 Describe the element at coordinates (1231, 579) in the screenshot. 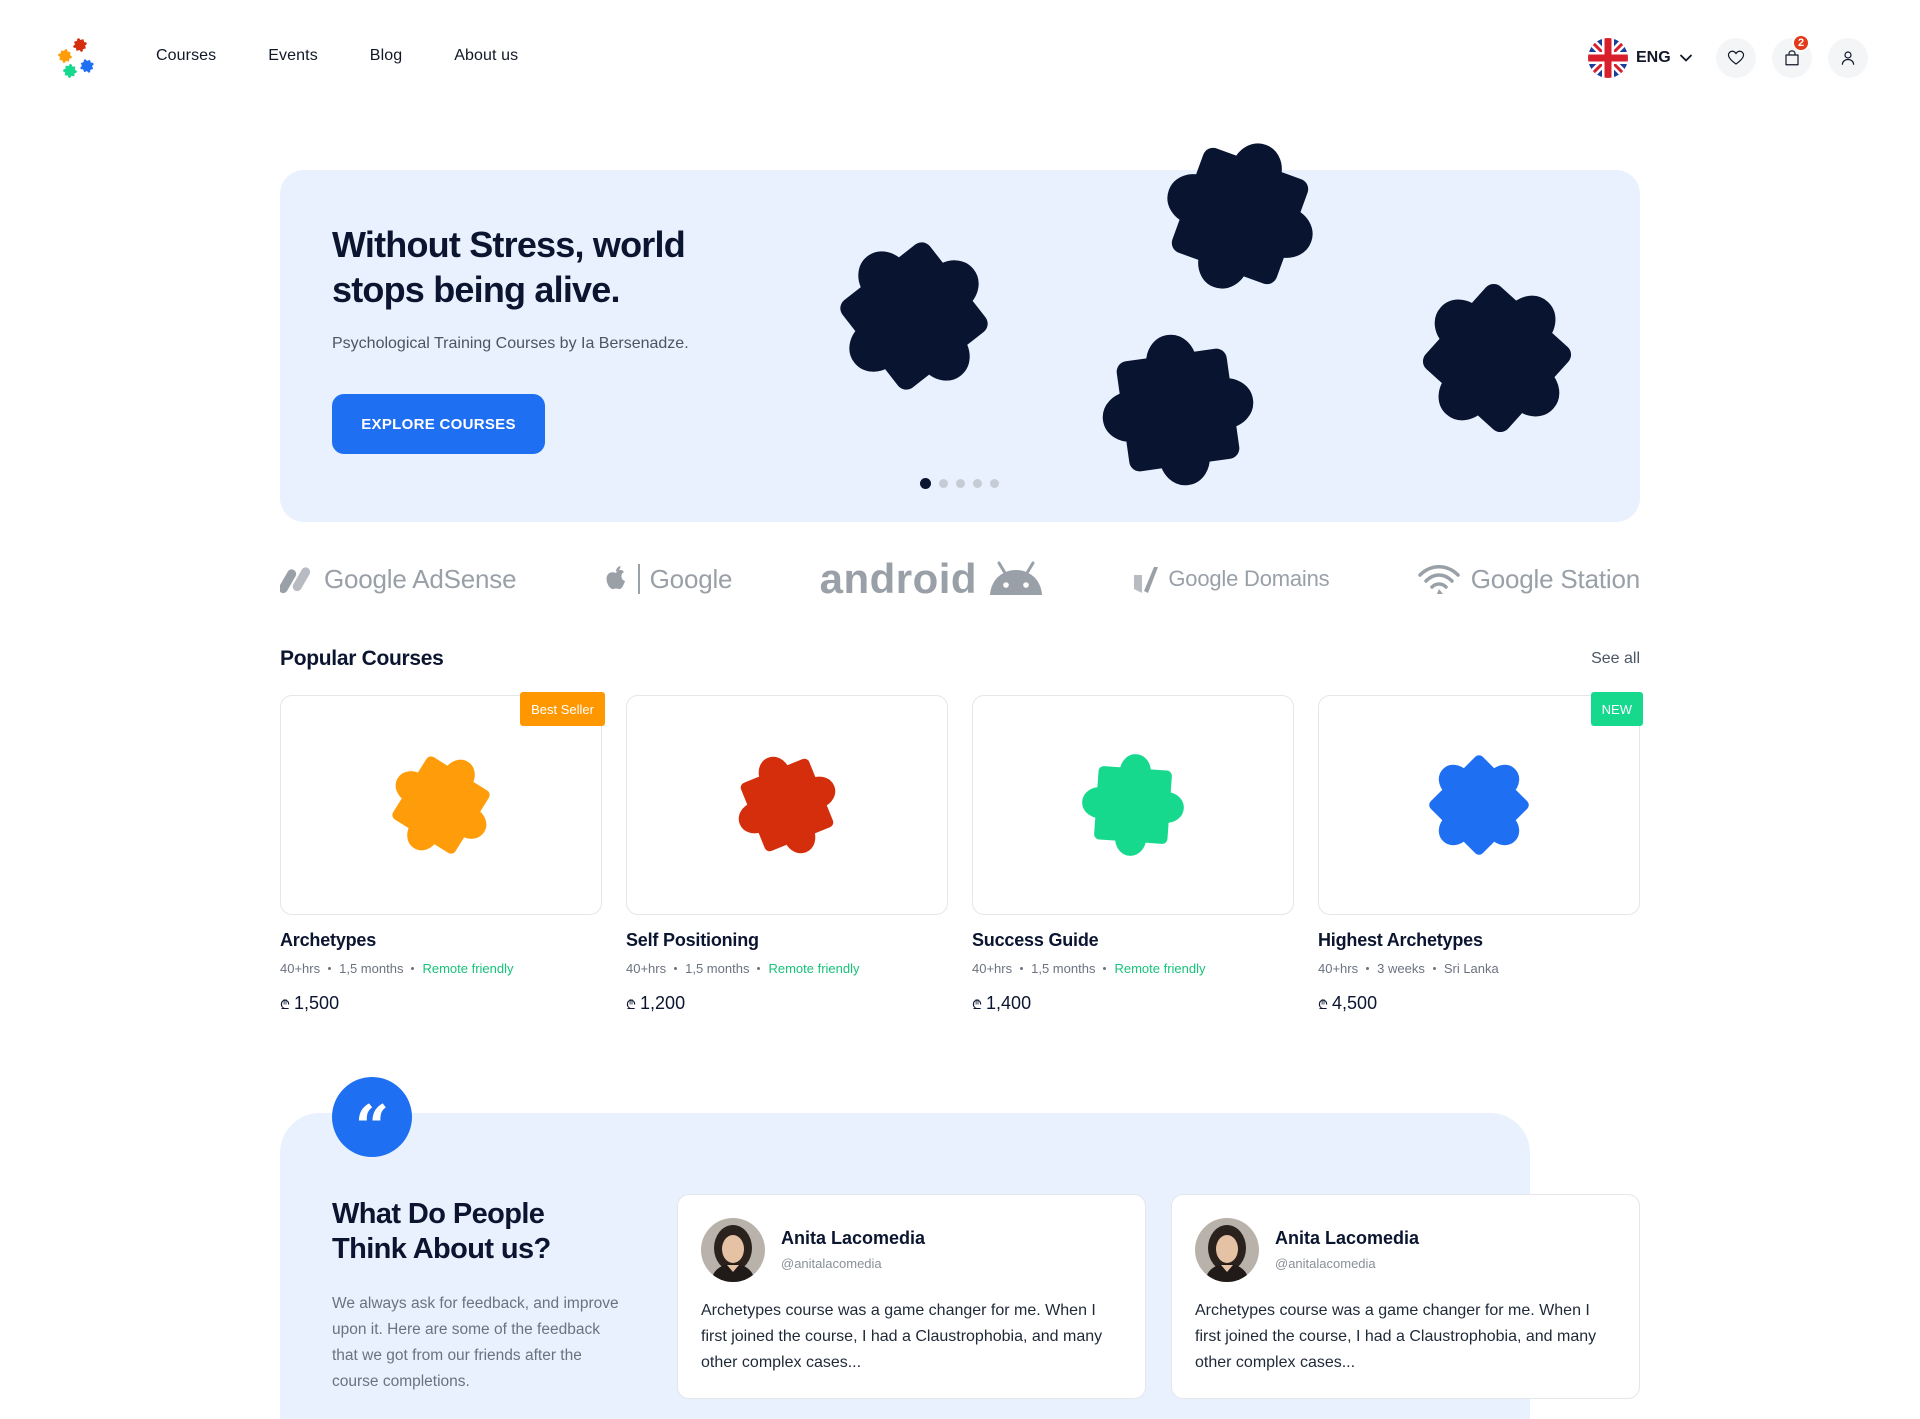

I see `brand-google-domains: Google Domains` at that location.